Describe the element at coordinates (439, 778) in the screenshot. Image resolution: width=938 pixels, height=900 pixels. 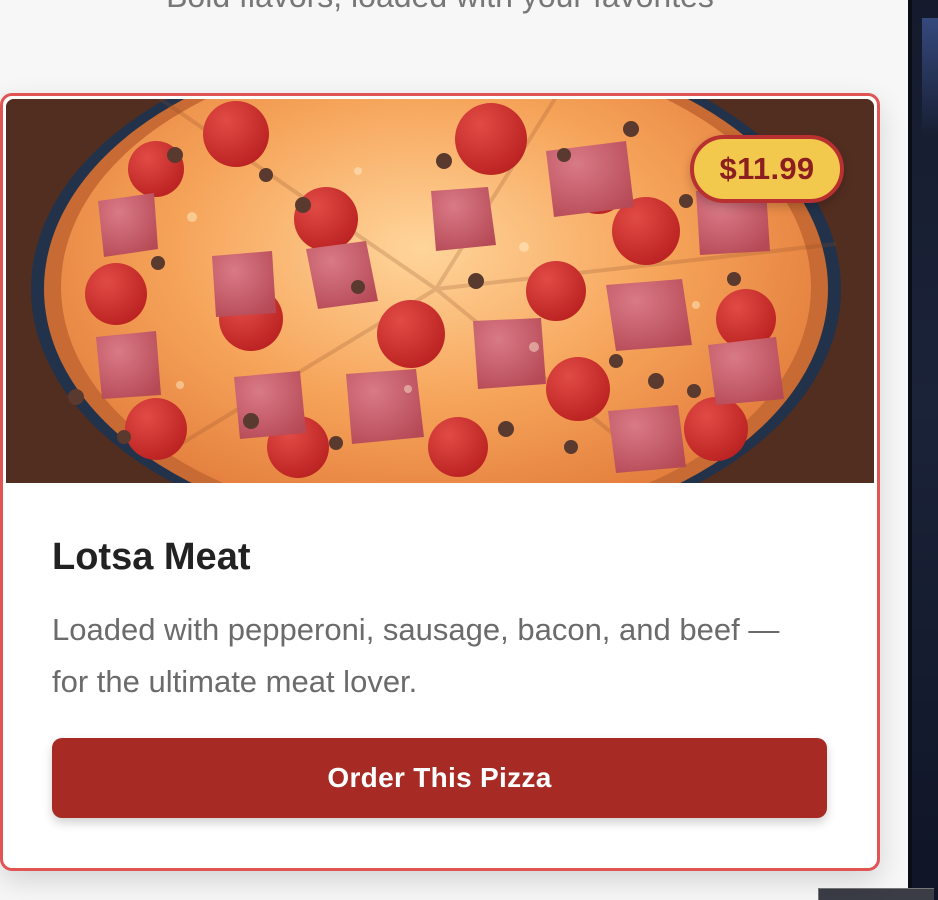
I see `order-this-pizza-button: Order This Pizza` at that location.